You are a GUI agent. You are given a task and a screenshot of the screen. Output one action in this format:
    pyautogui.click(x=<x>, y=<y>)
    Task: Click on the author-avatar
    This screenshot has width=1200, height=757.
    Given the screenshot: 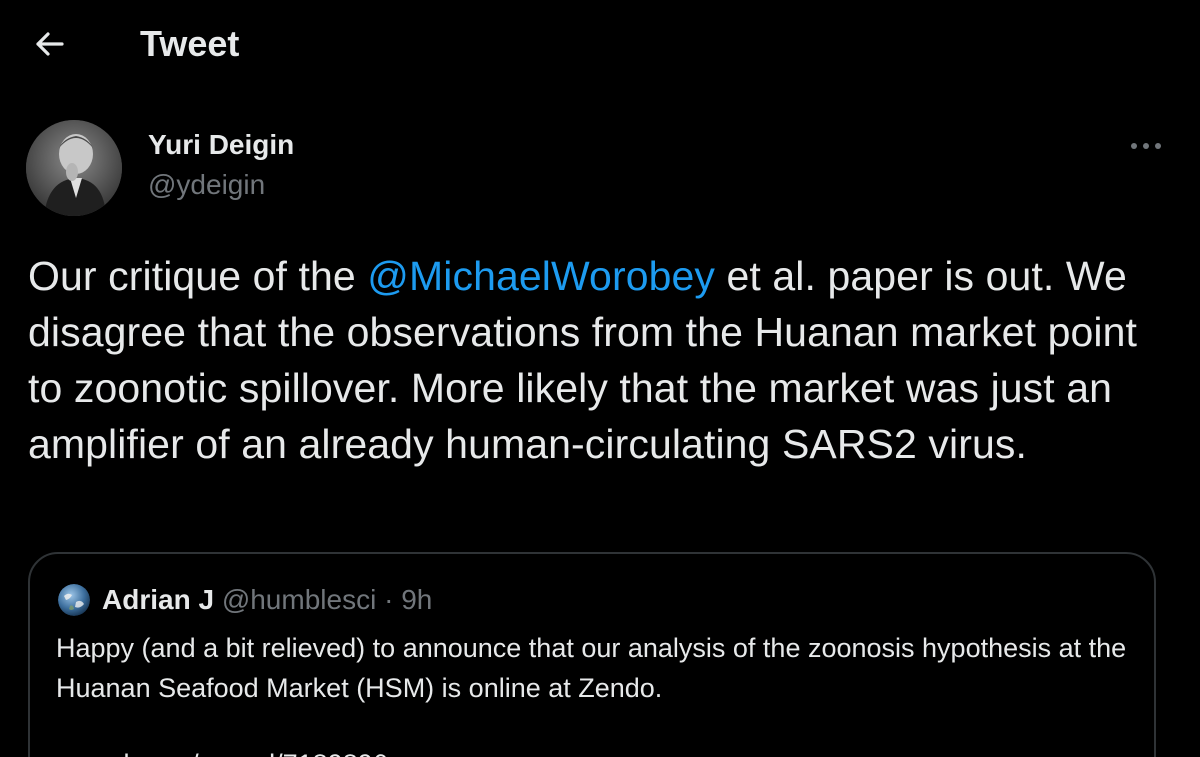 What is the action you would take?
    pyautogui.click(x=74, y=168)
    